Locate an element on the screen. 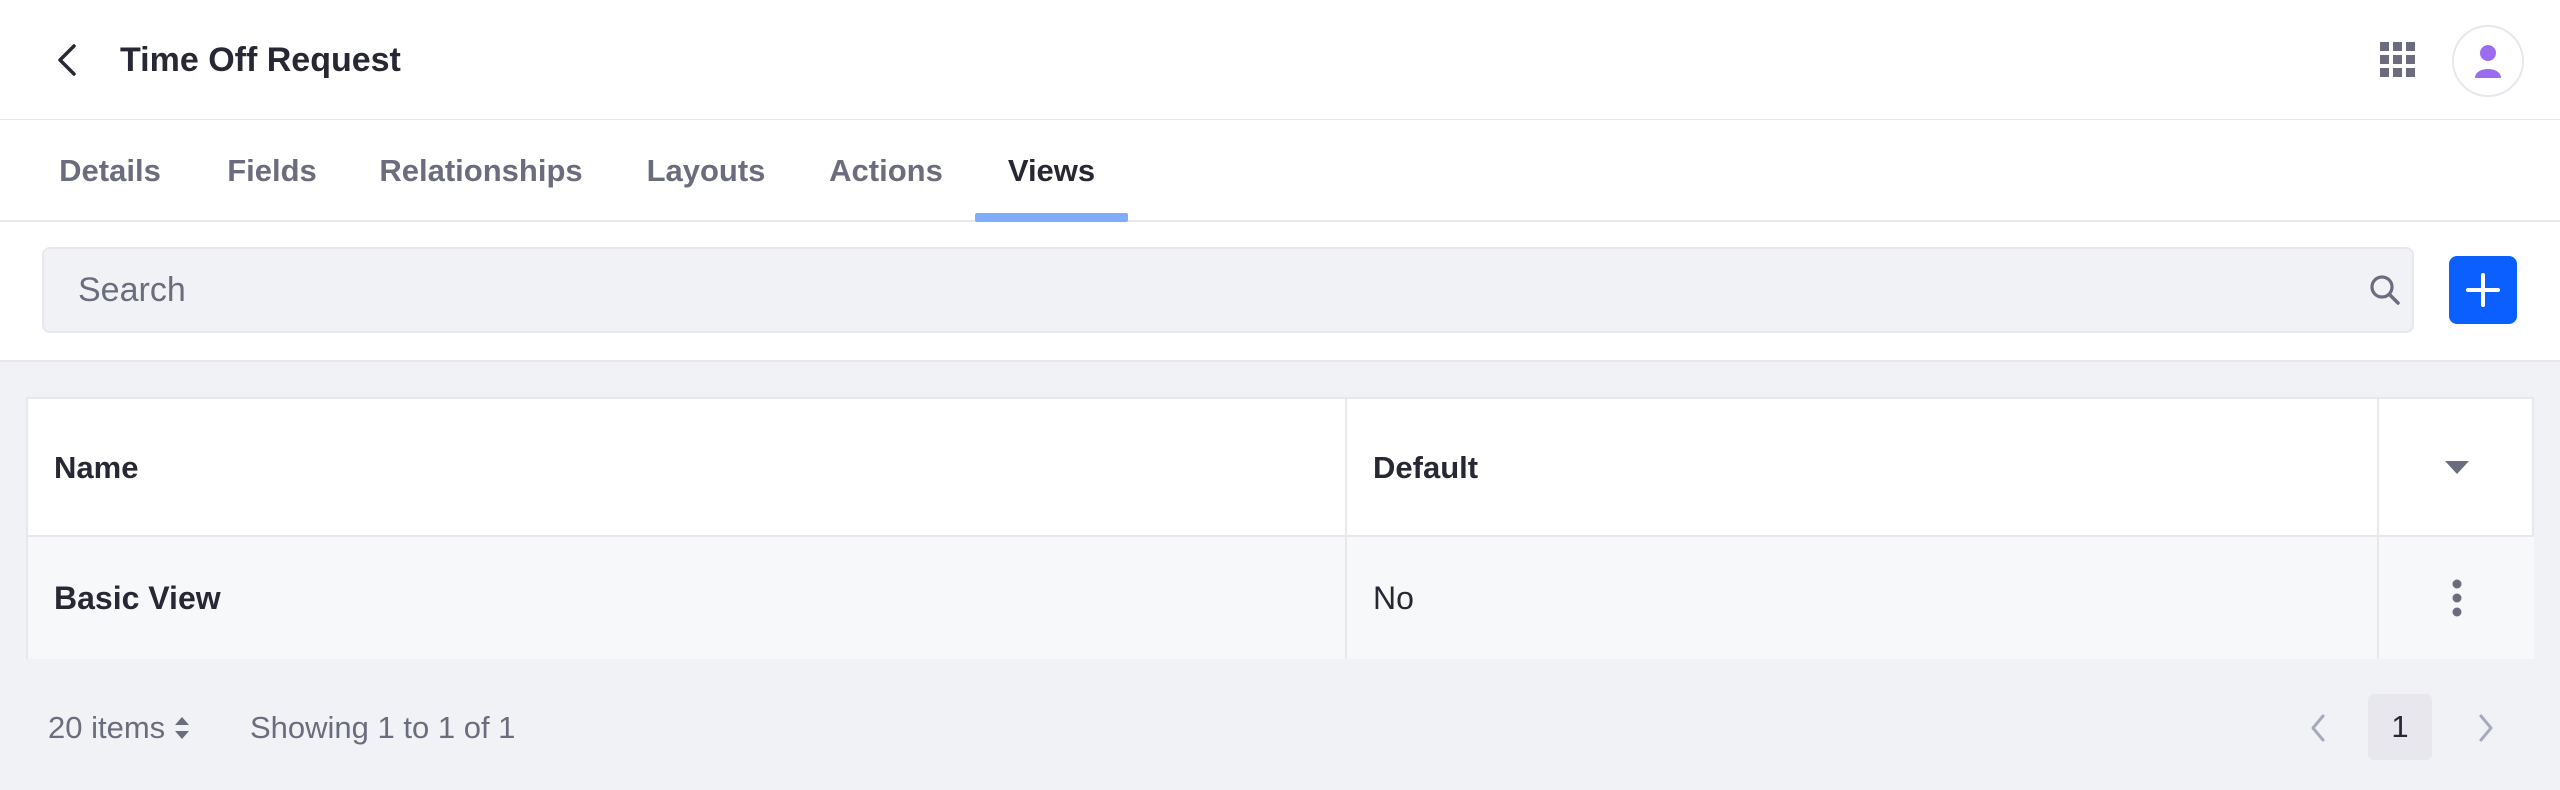 The width and height of the screenshot is (2560, 790). column-options-button is located at coordinates (2455, 468).